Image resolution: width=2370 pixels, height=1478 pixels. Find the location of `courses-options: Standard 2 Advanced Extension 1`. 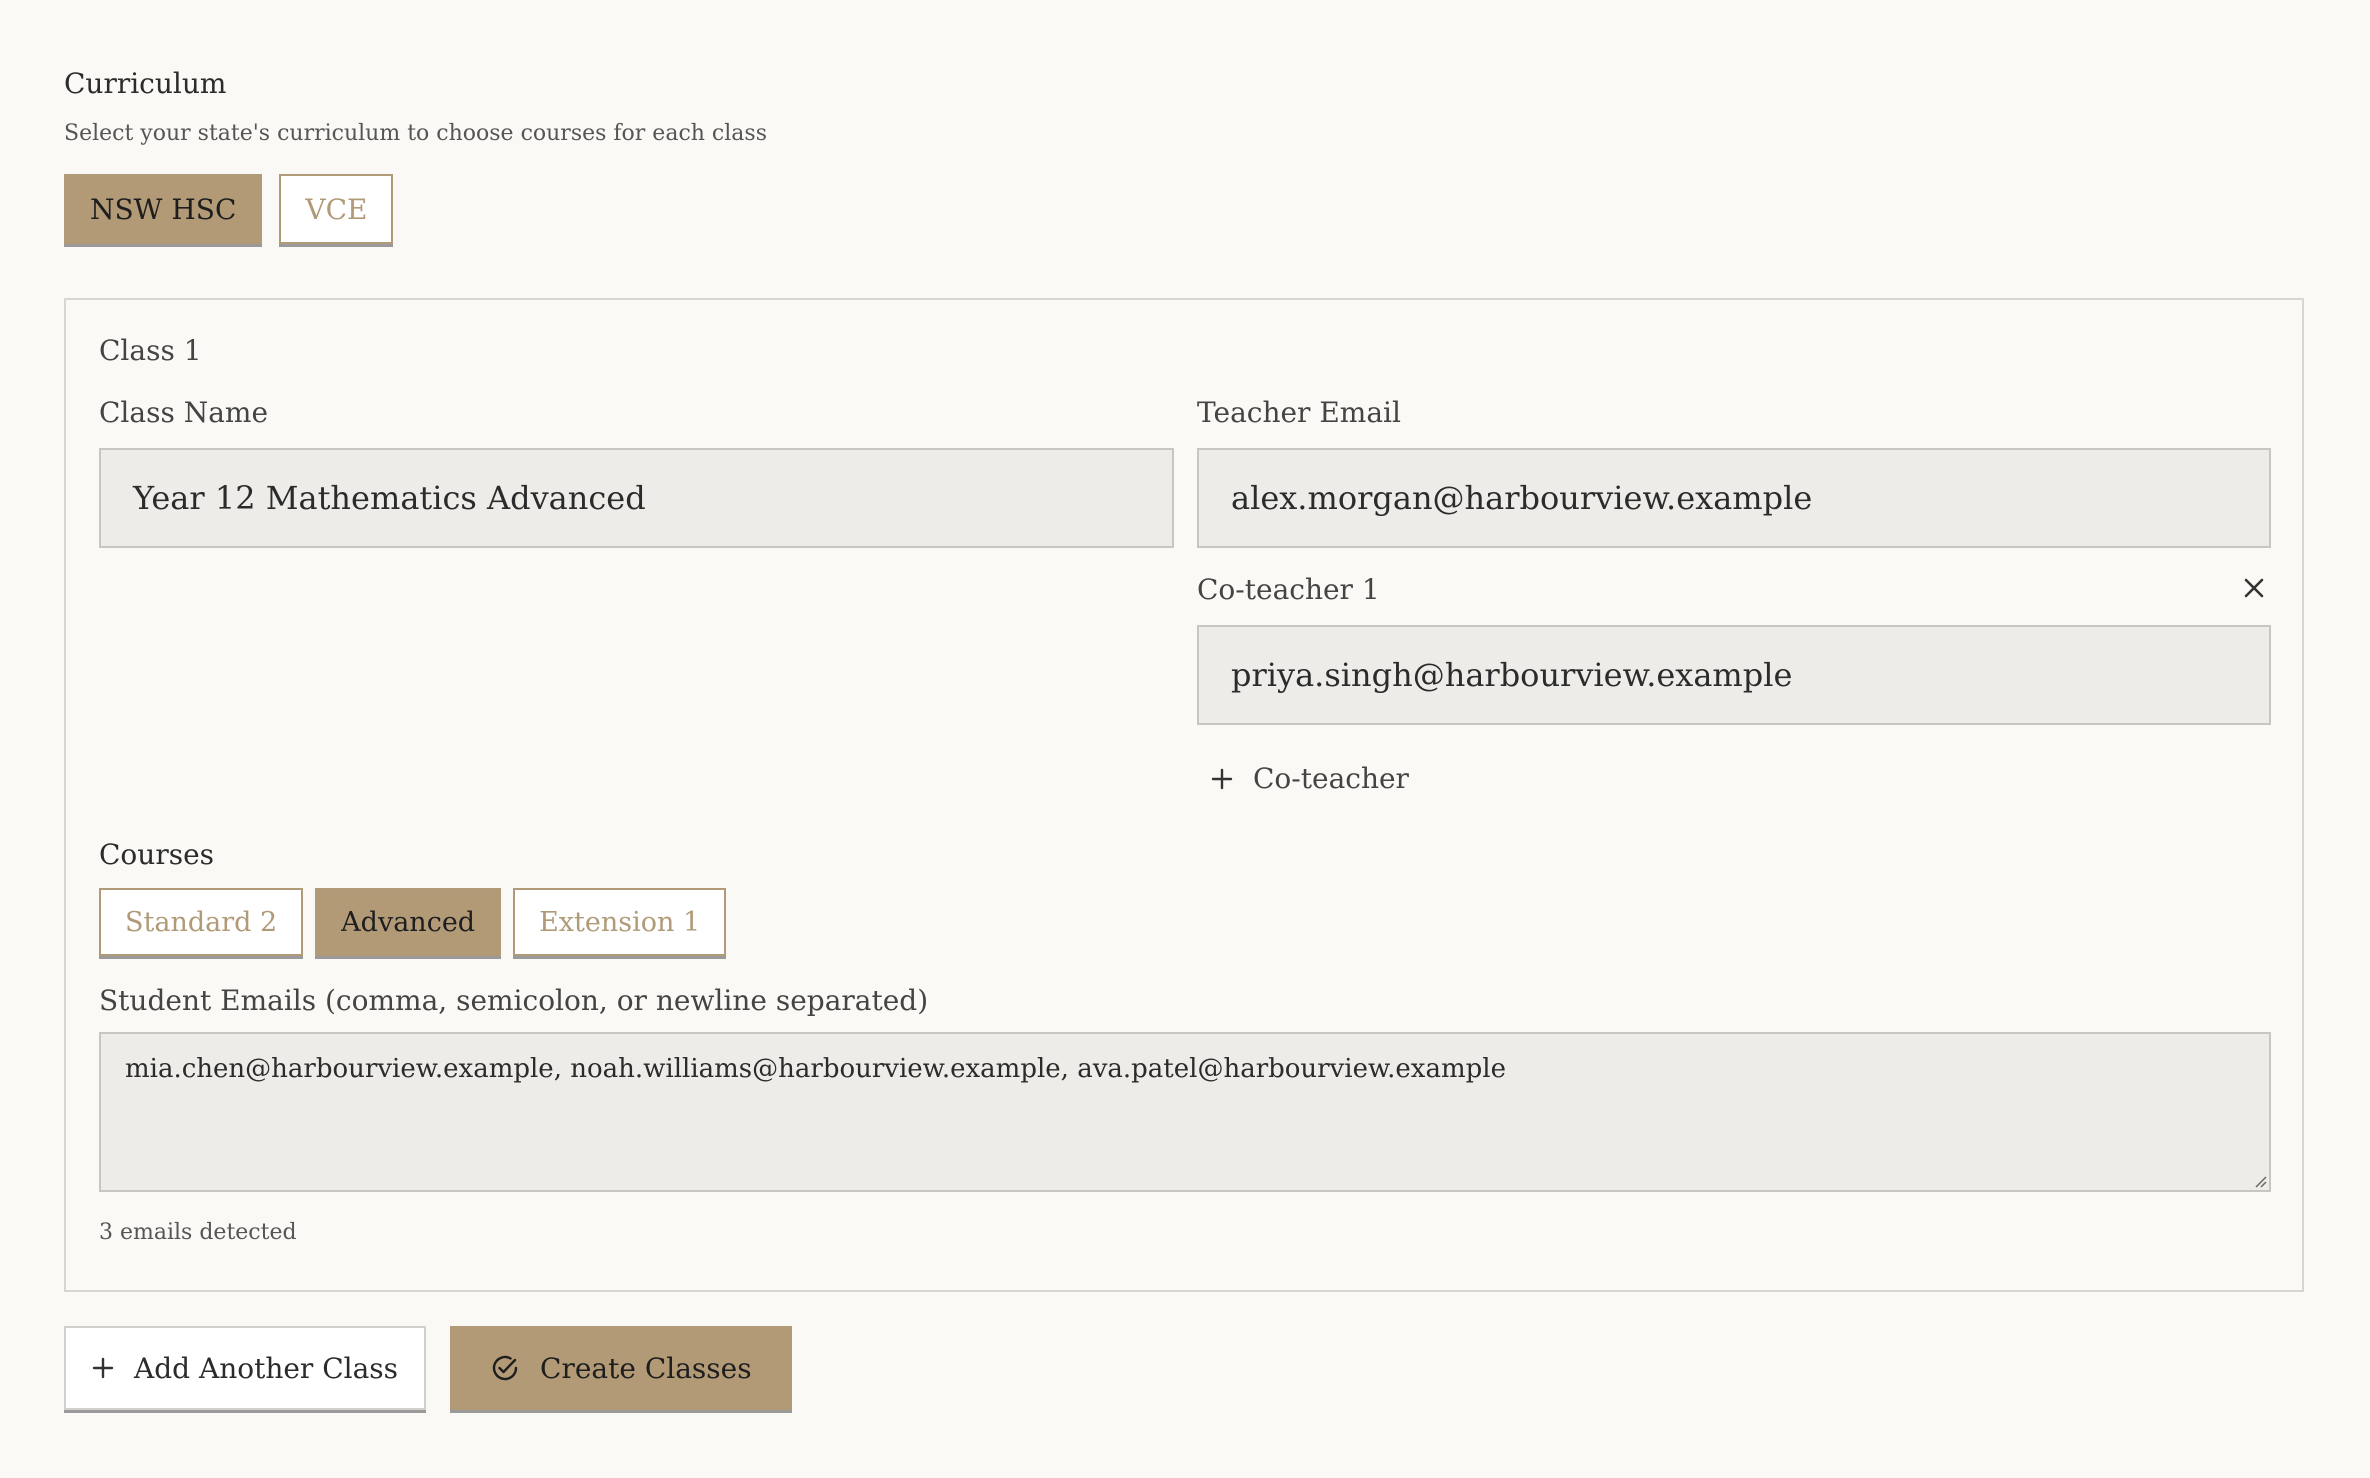

courses-options: Standard 2 Advanced Extension 1 is located at coordinates (413, 922).